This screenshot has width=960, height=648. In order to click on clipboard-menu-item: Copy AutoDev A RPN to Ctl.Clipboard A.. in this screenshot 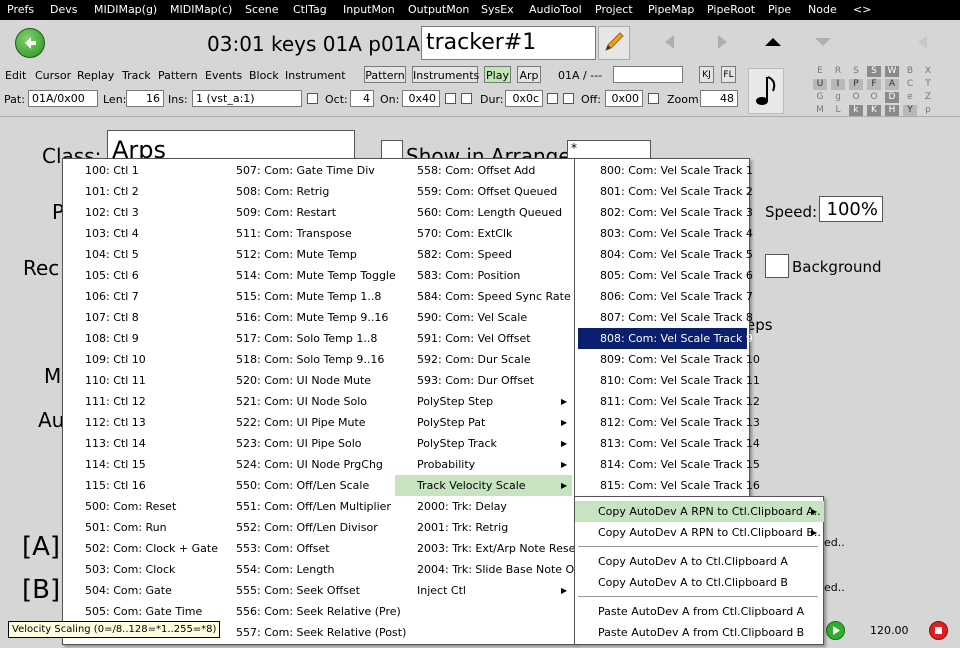, I will do `click(699, 511)`.